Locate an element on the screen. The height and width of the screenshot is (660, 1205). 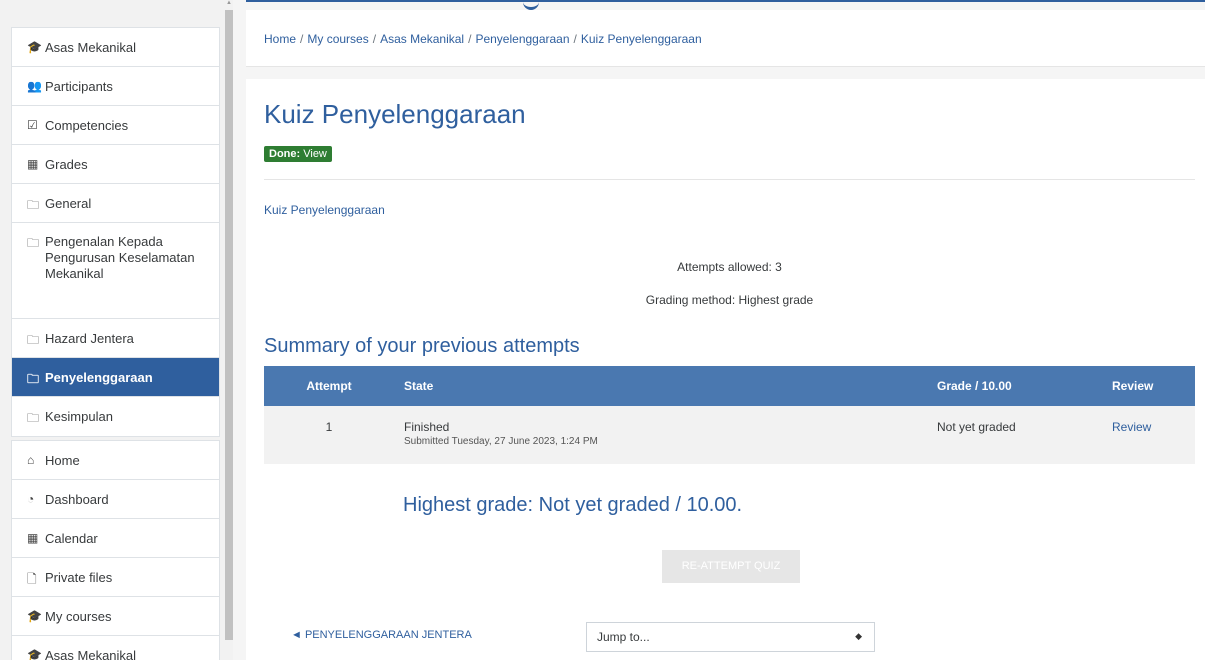
page-title: Kuiz Penyelenggaraan is located at coordinates (395, 114).